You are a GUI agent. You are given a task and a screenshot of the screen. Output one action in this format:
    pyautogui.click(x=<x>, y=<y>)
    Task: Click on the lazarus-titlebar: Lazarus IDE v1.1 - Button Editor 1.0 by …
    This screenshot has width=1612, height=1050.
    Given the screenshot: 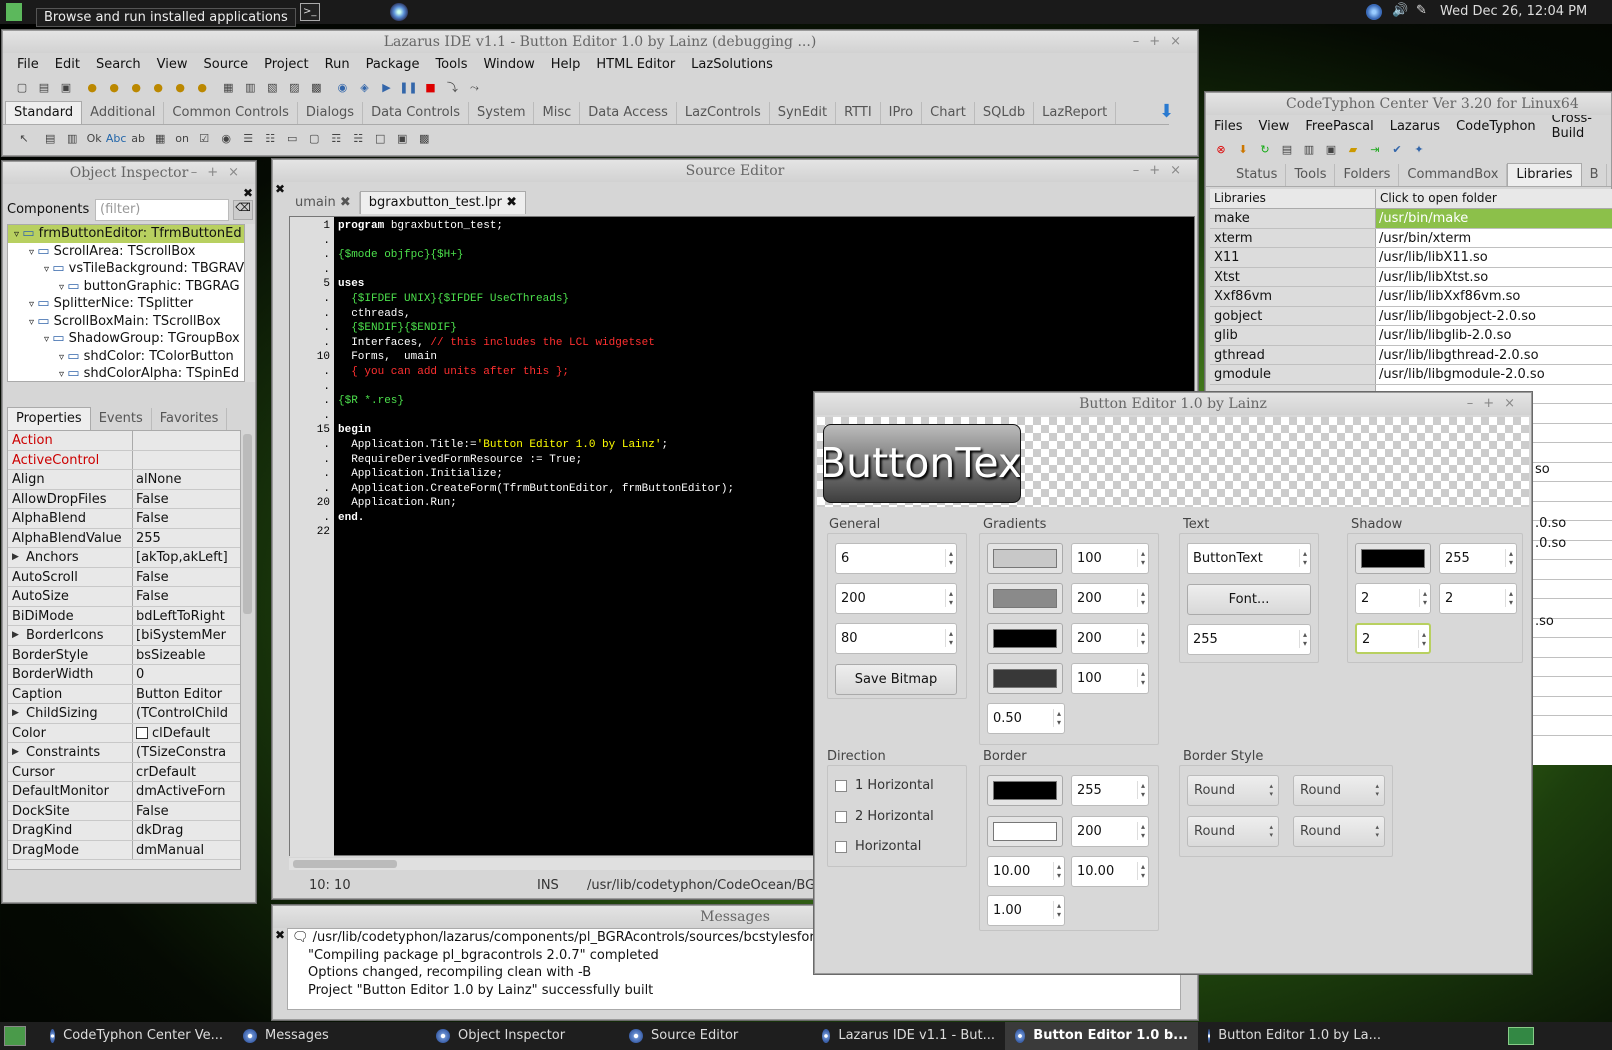 What is the action you would take?
    pyautogui.click(x=600, y=42)
    